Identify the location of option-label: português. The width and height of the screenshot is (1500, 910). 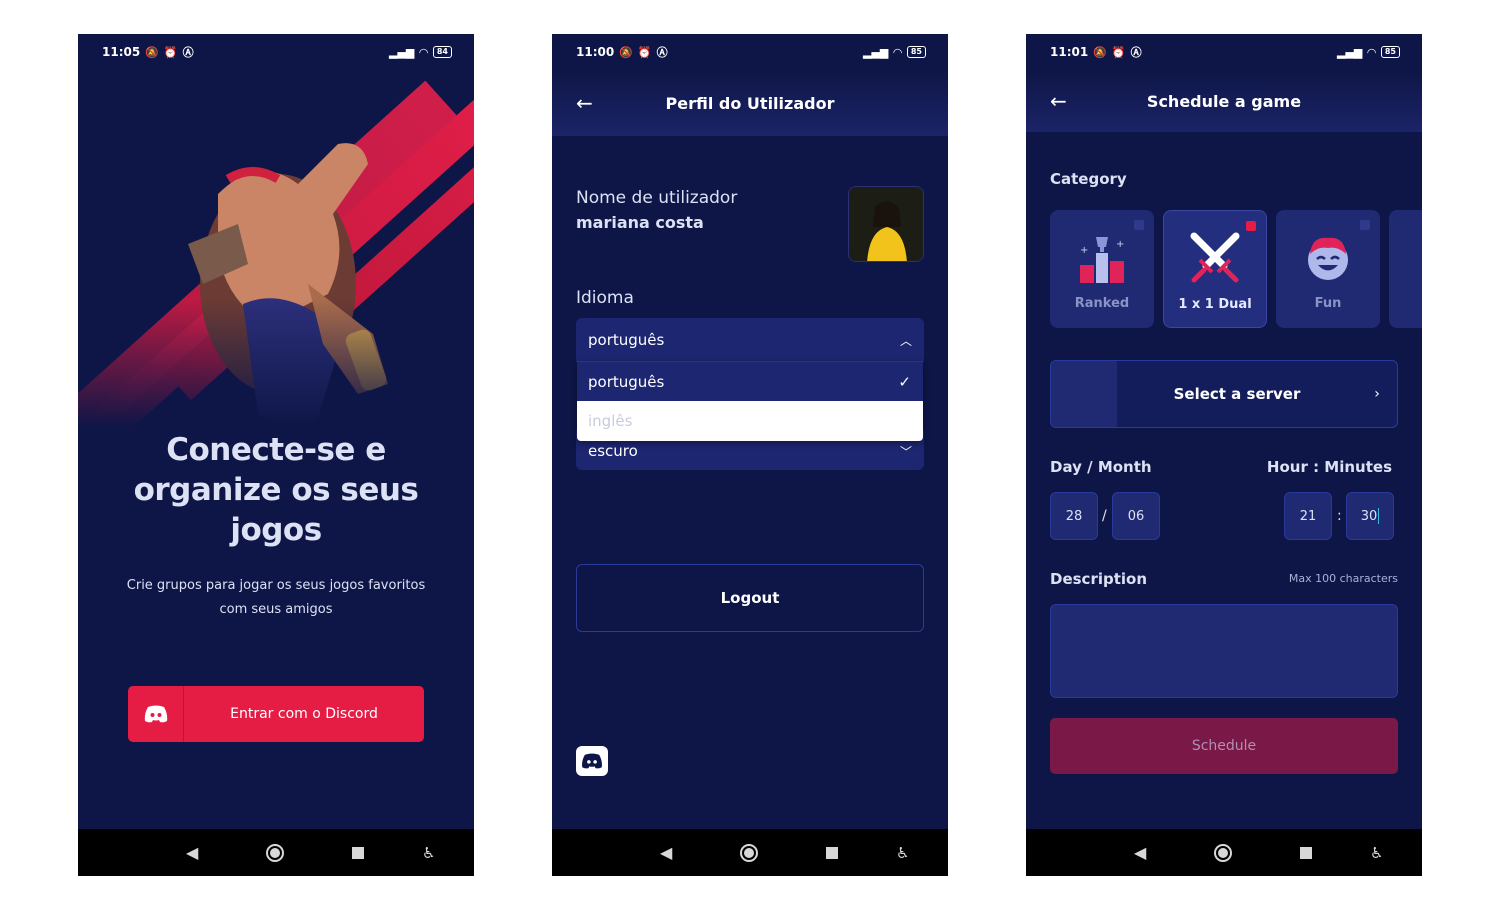
(626, 381).